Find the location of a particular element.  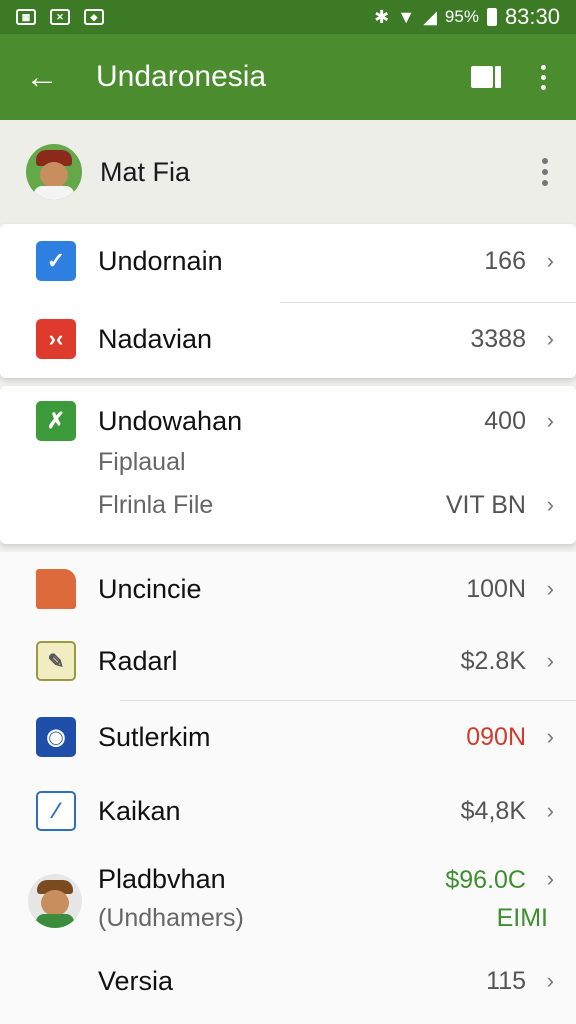

list-item-file: Flrinla File VIT BN › is located at coordinates (288, 505).